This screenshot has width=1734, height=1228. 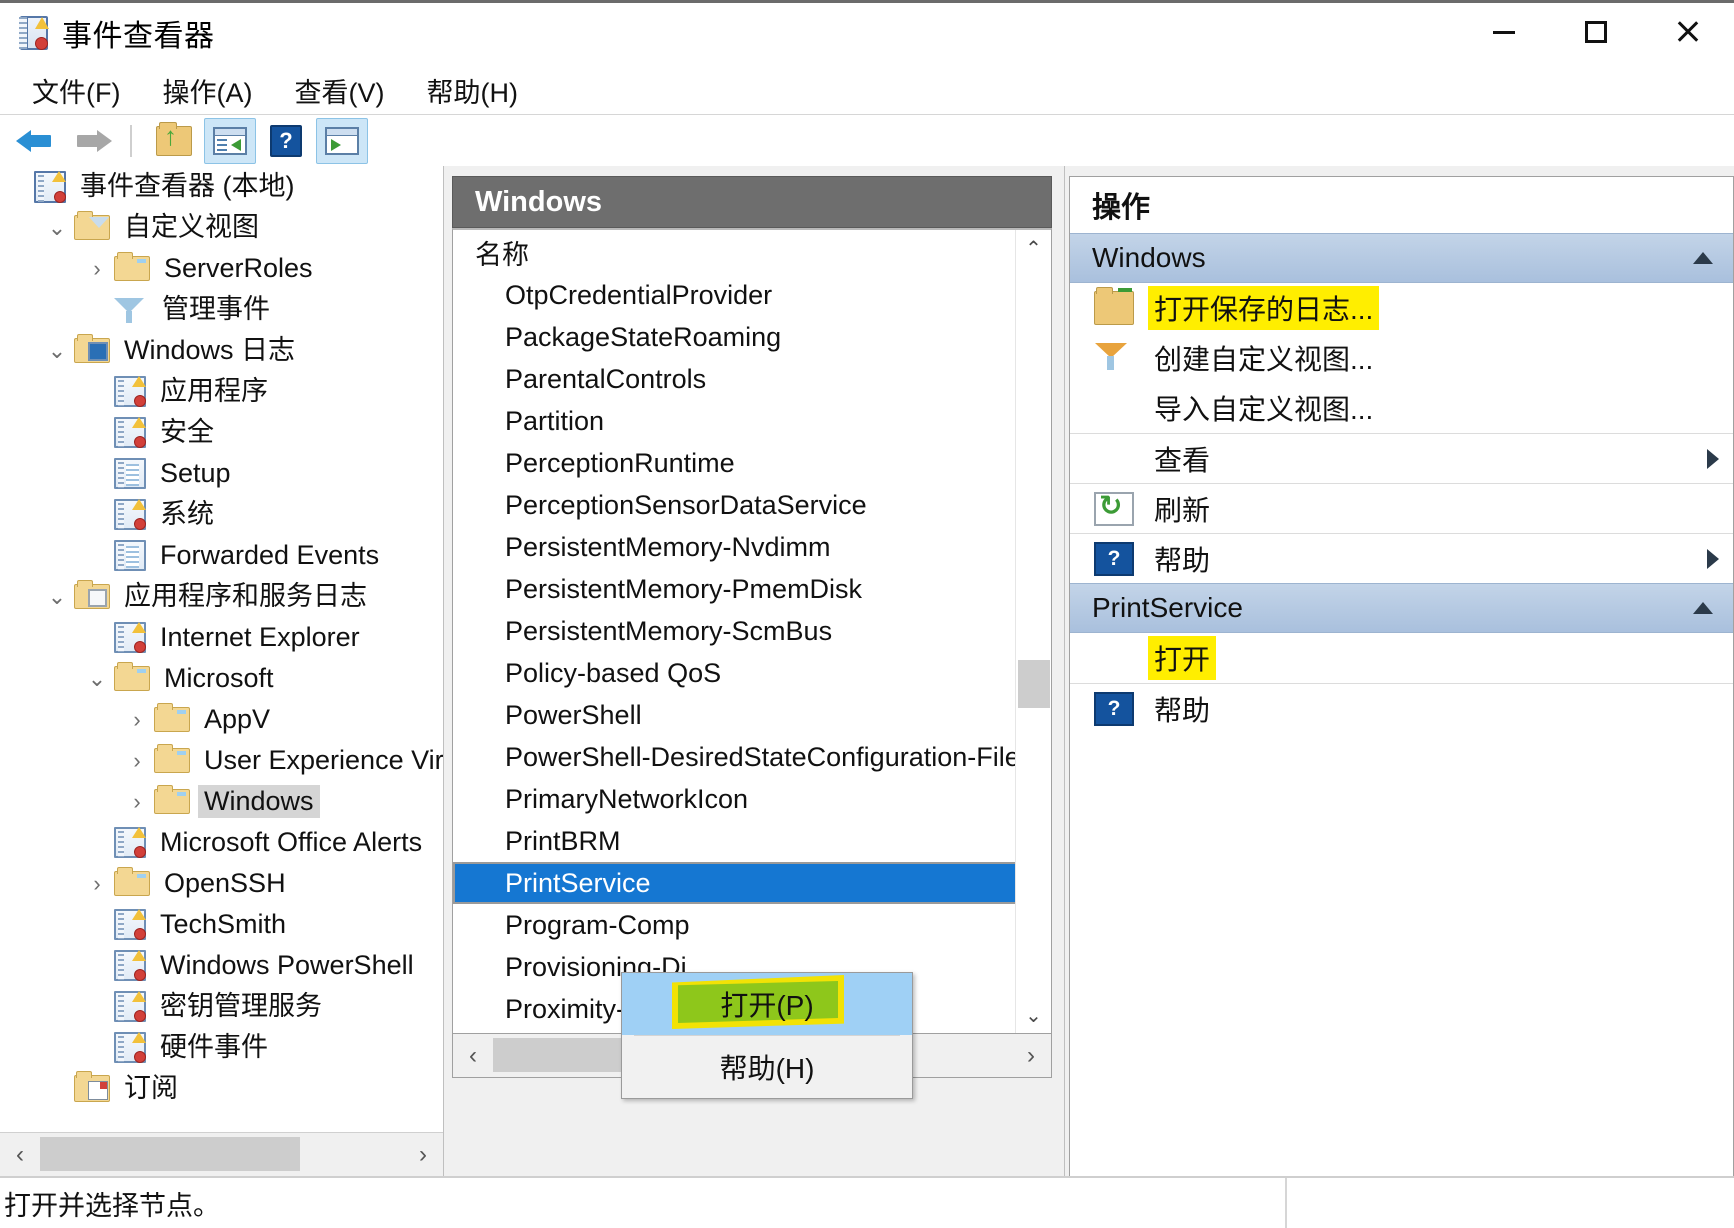 What do you see at coordinates (207, 90) in the screenshot?
I see `menu-action: 操作(A)` at bounding box center [207, 90].